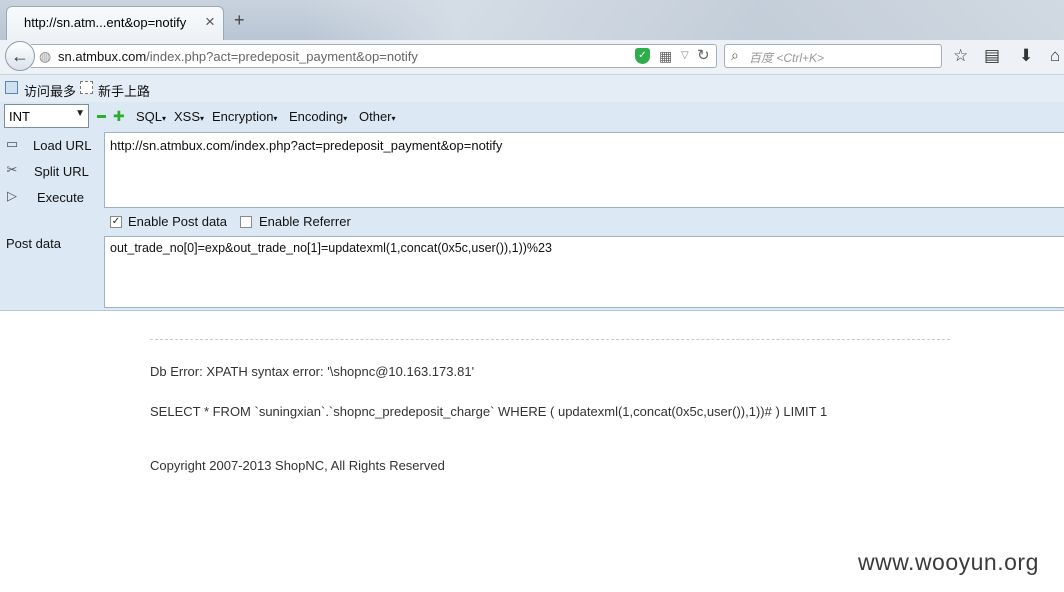  I want to click on decrease-icon, so click(101, 116).